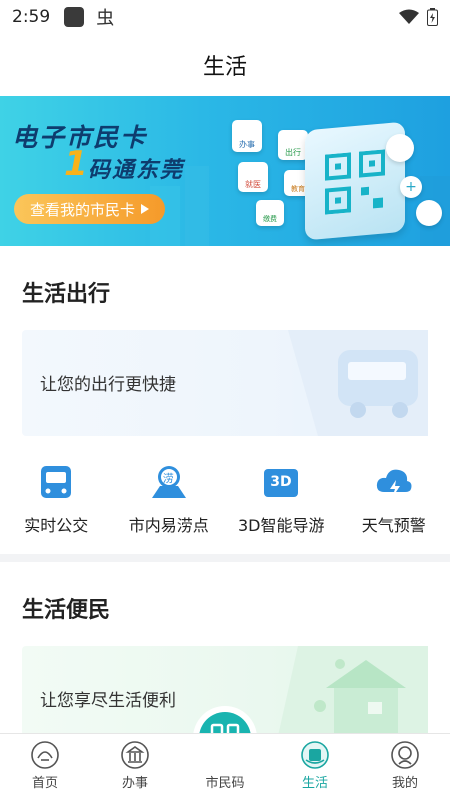  Describe the element at coordinates (247, 144) in the screenshot. I see `chip-office-label: 办事` at that location.